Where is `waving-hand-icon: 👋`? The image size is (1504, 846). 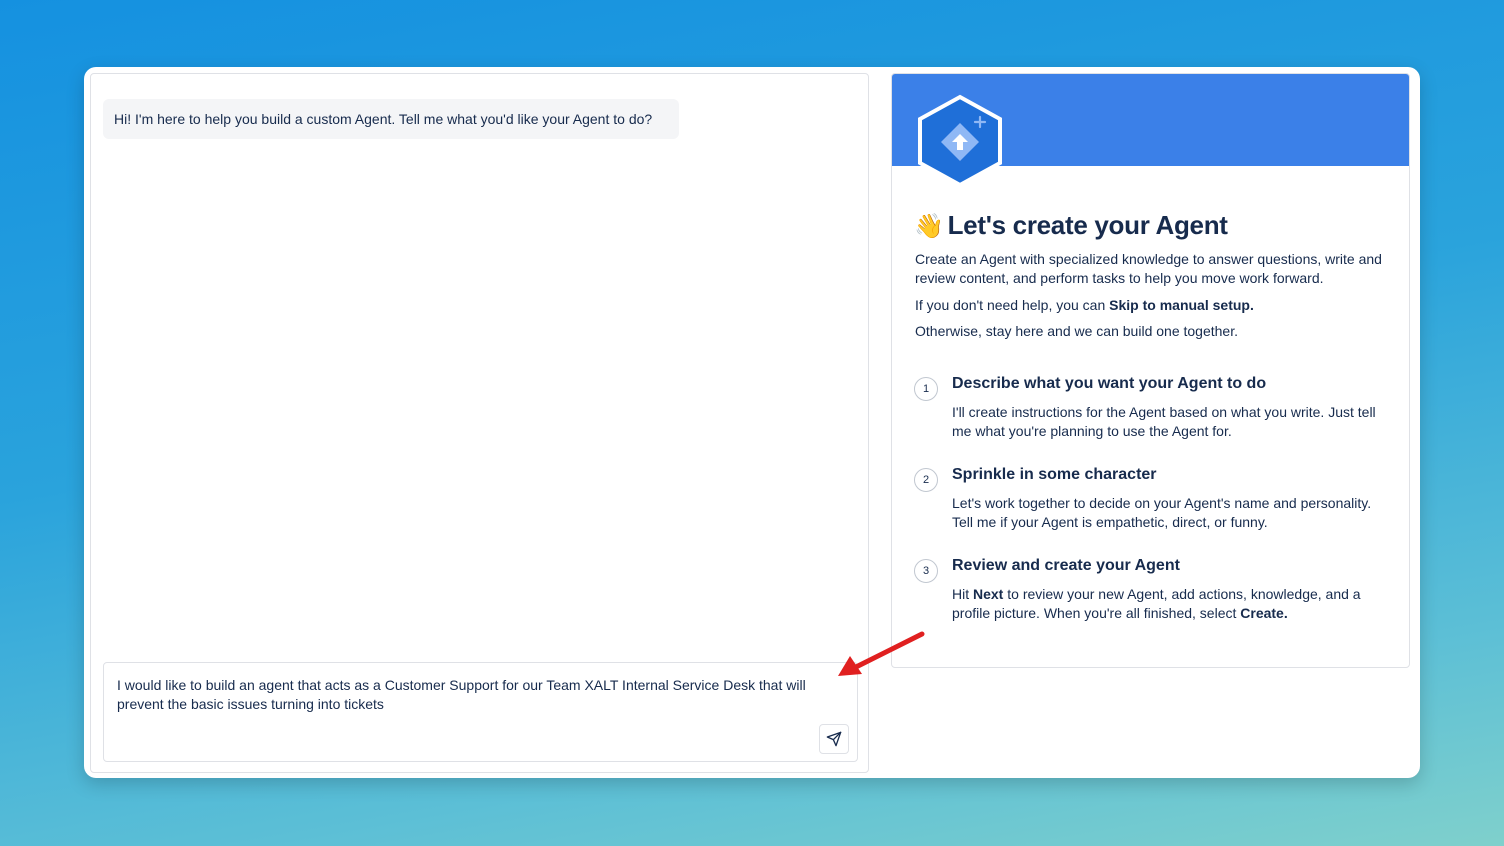
waving-hand-icon: 👋 is located at coordinates (929, 226).